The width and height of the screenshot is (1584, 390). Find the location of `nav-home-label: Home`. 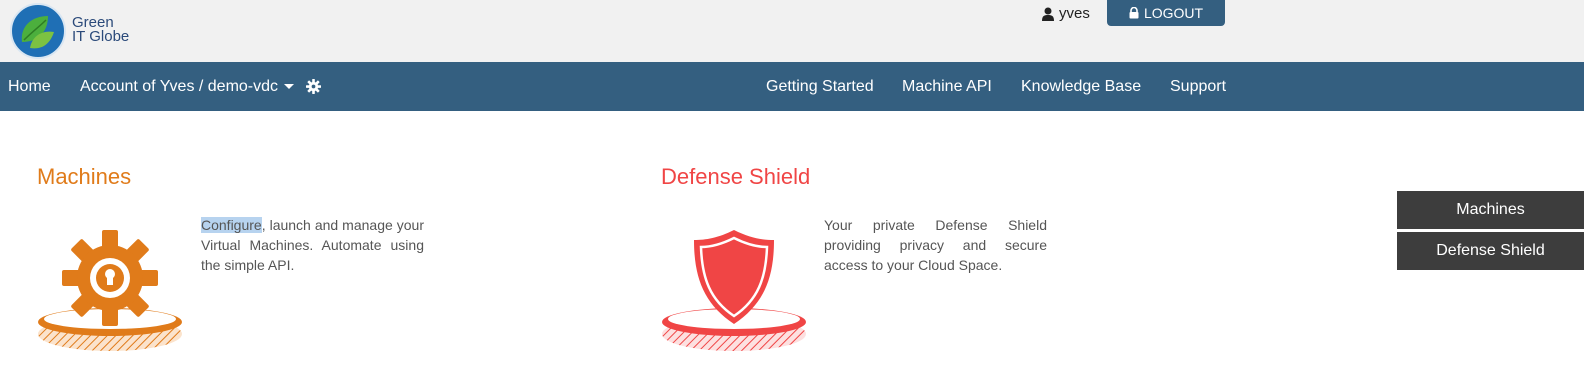

nav-home-label: Home is located at coordinates (29, 86).